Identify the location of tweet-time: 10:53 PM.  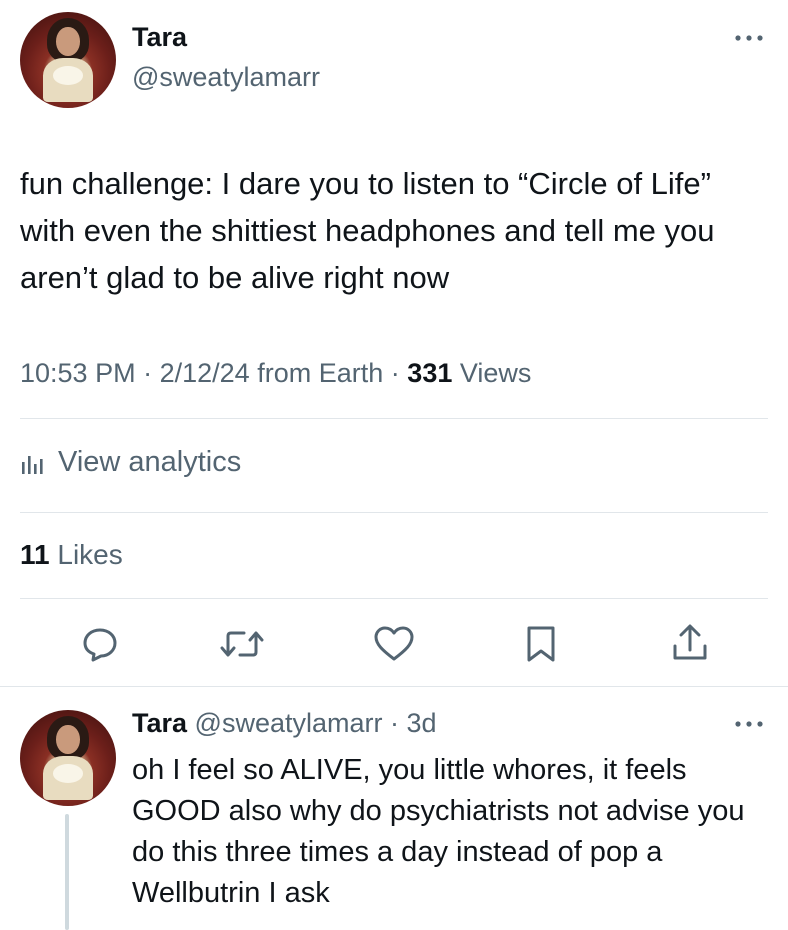
(78, 373).